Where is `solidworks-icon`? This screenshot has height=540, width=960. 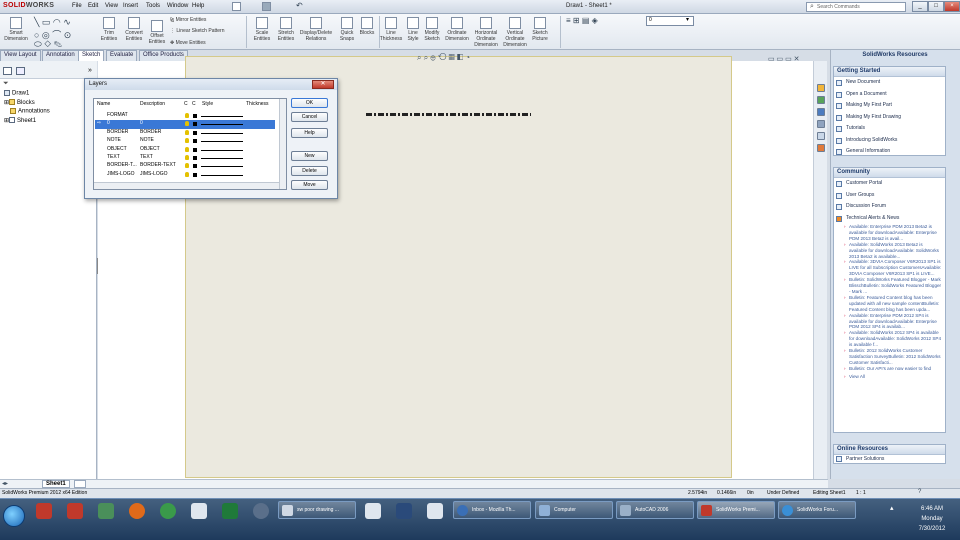
solidworks-icon is located at coordinates (75, 511).